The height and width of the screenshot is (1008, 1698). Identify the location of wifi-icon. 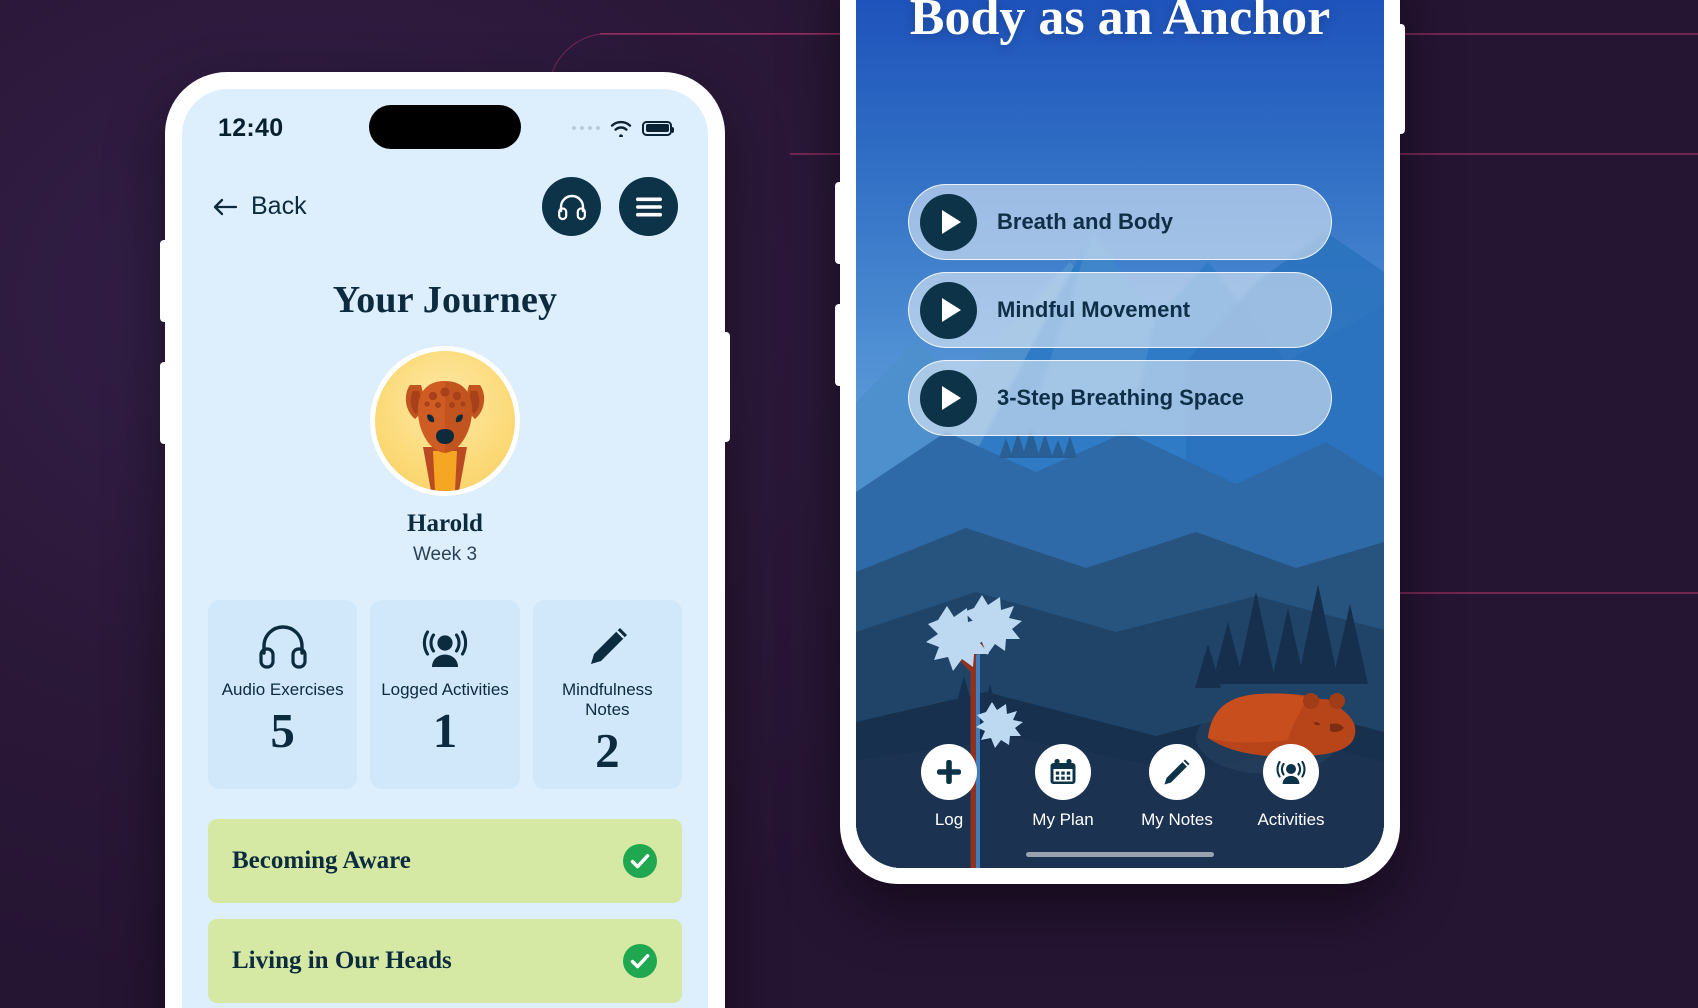
(621, 128).